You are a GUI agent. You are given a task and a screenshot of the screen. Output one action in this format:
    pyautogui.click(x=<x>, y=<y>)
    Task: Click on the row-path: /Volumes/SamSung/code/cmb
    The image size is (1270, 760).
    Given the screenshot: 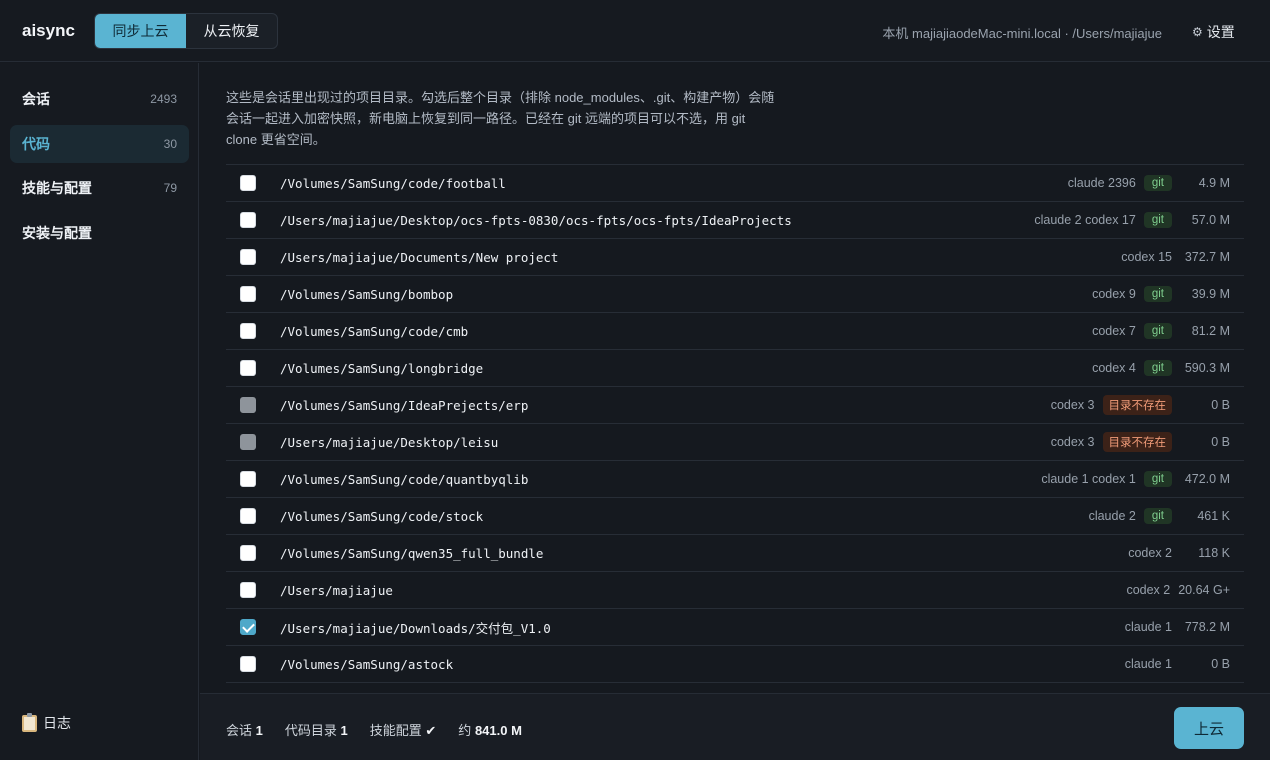 What is the action you would take?
    pyautogui.click(x=374, y=331)
    